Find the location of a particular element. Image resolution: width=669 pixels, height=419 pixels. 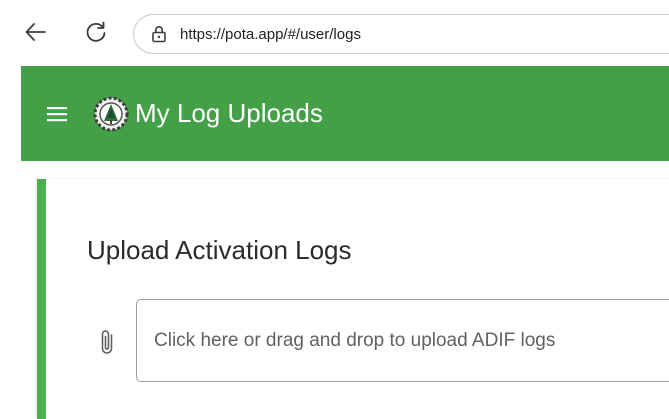

reload-icon is located at coordinates (96, 31).